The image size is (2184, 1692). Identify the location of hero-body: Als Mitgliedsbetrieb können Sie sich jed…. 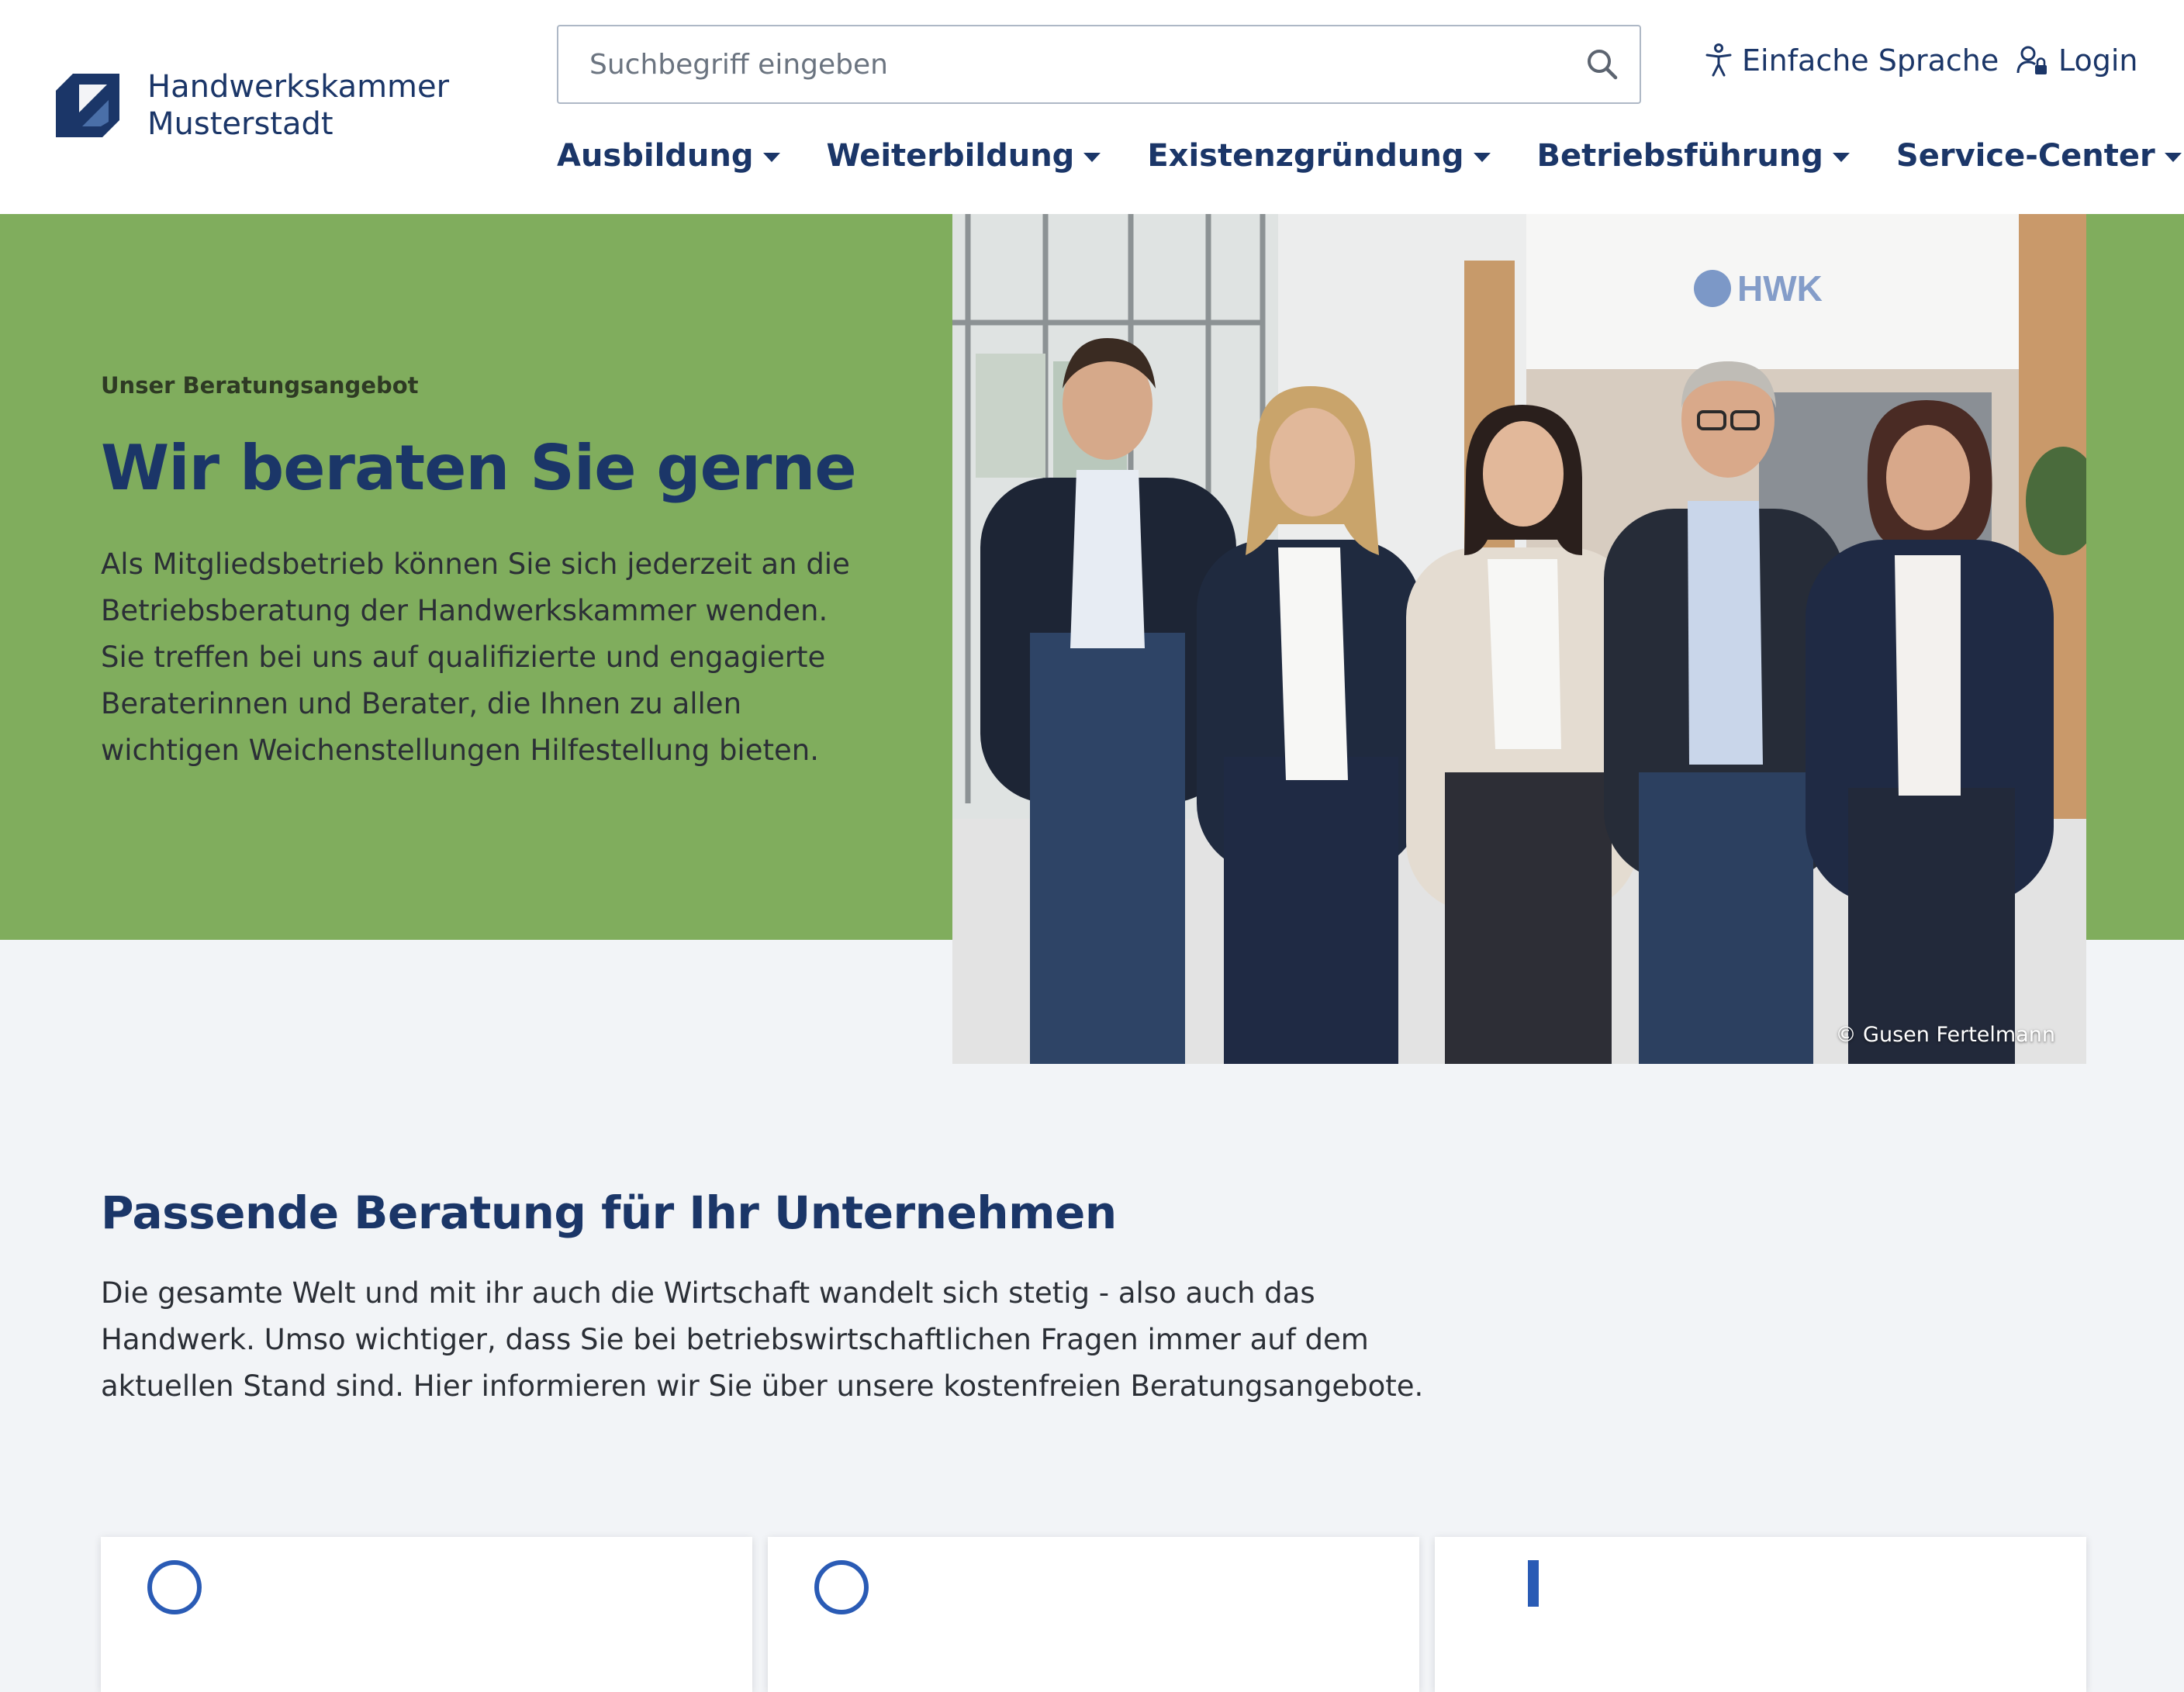
(475, 657).